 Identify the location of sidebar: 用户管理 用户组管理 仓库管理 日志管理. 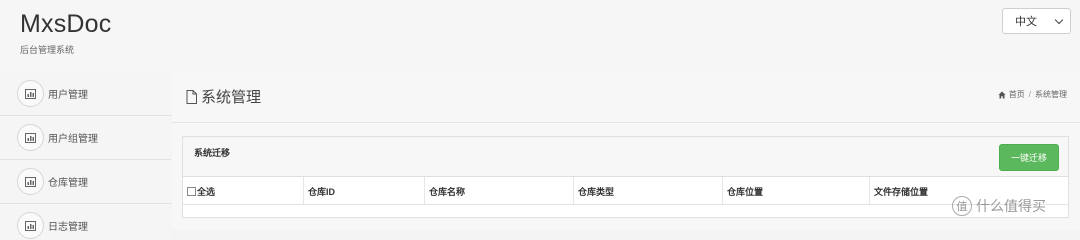
(85, 156).